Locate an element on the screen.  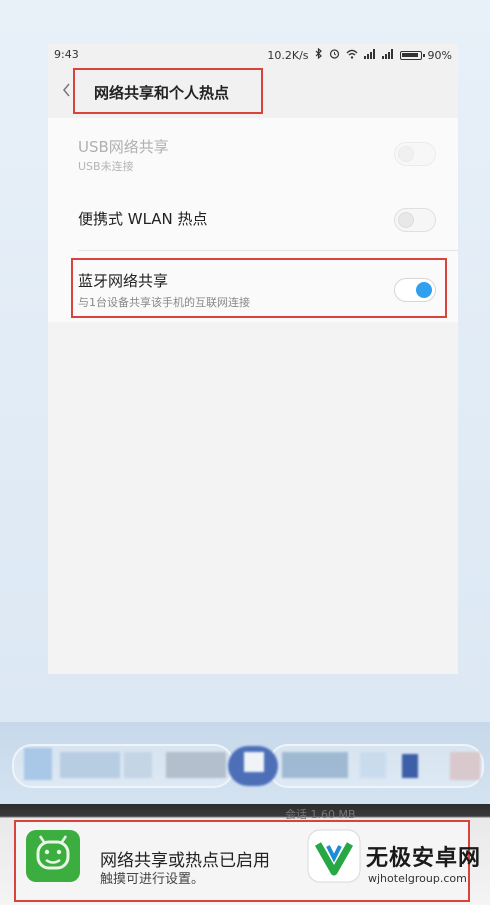
action-bar: 网络共享和个人热点 is located at coordinates (253, 92).